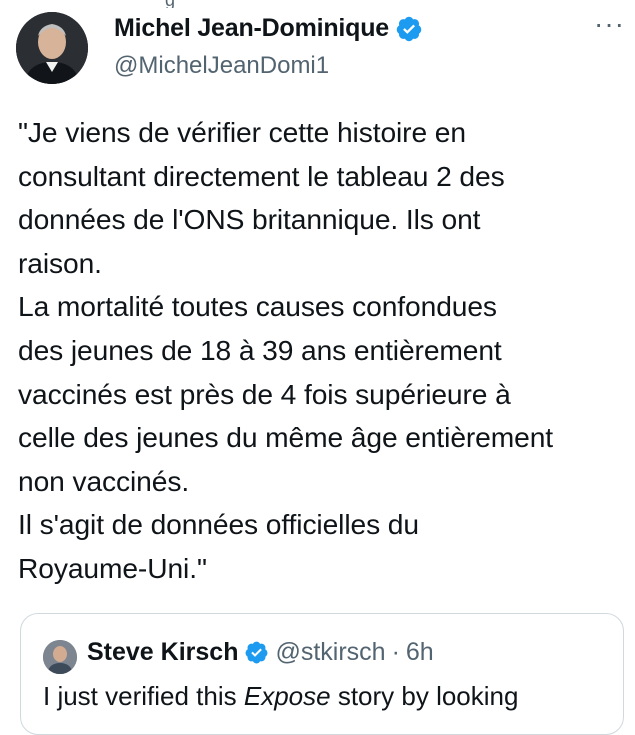  What do you see at coordinates (609, 24) in the screenshot?
I see `more-options-button: ···` at bounding box center [609, 24].